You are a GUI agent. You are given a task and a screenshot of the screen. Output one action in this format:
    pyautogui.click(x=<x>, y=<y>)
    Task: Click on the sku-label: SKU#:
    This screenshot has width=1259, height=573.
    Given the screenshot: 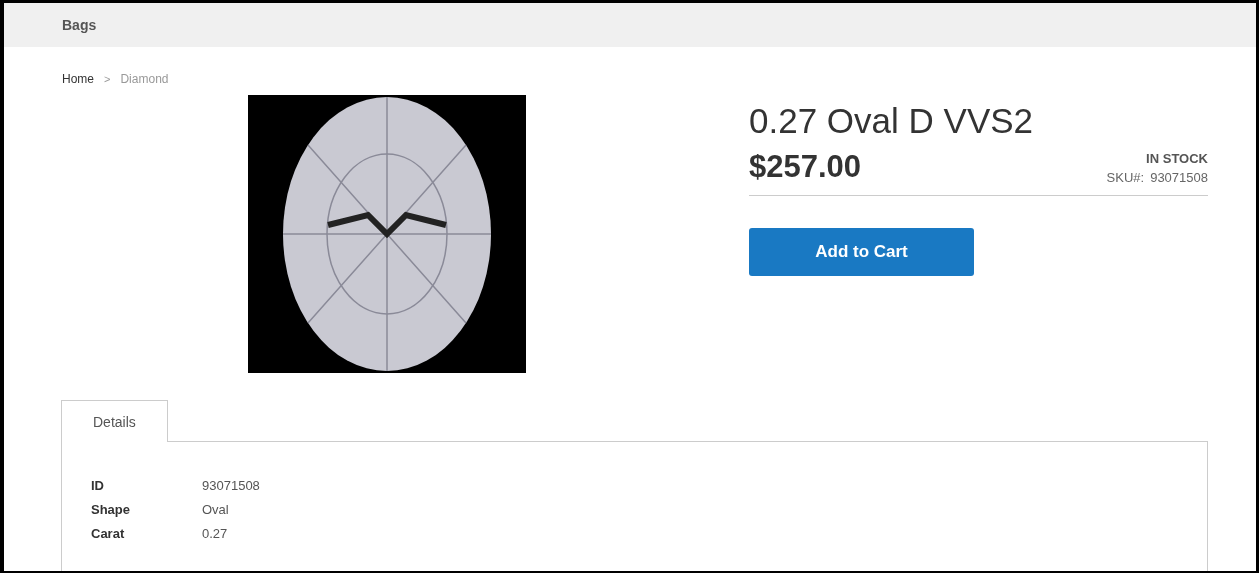 What is the action you would take?
    pyautogui.click(x=1125, y=177)
    